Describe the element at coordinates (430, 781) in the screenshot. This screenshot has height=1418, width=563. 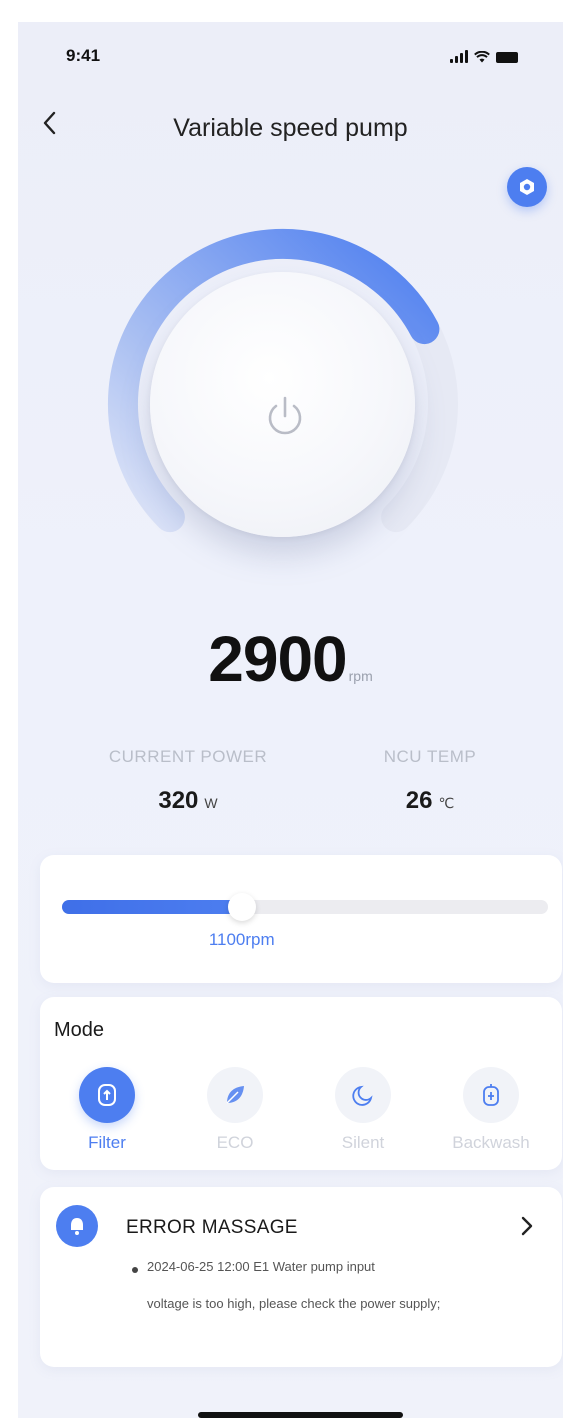
I see `ncu-temp-stat: NCU TEMP 26 ℃` at that location.